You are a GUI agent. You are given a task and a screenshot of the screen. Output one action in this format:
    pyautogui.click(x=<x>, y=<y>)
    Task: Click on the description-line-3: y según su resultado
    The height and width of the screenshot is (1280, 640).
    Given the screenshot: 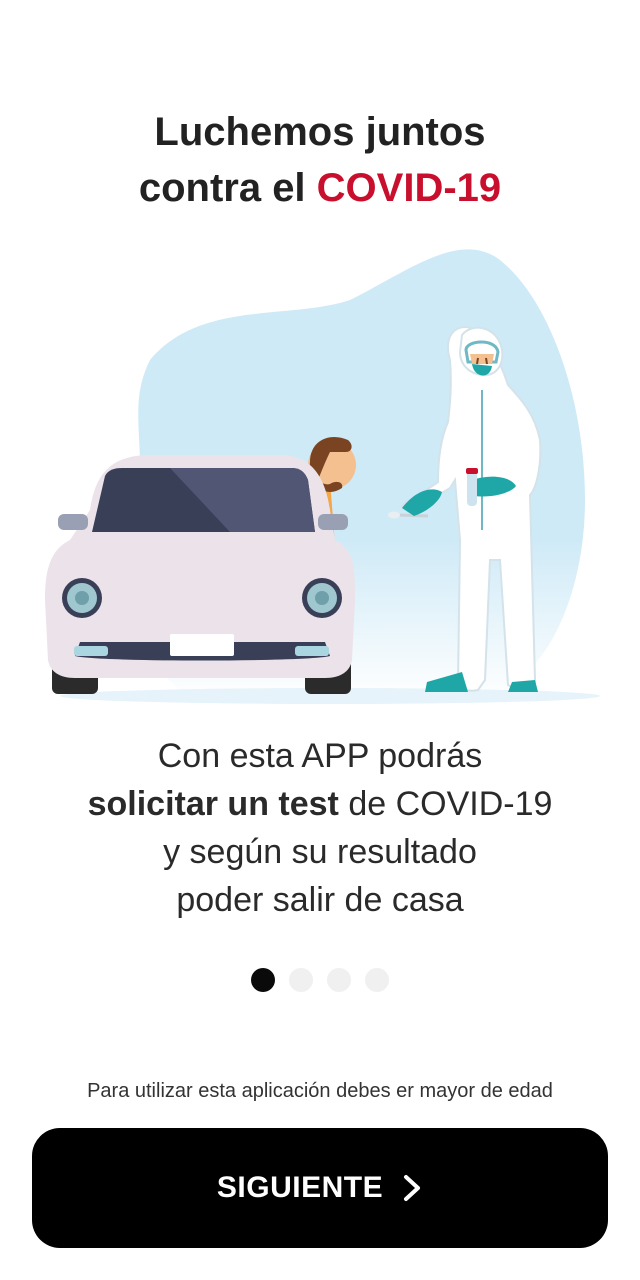 What is the action you would take?
    pyautogui.click(x=320, y=852)
    